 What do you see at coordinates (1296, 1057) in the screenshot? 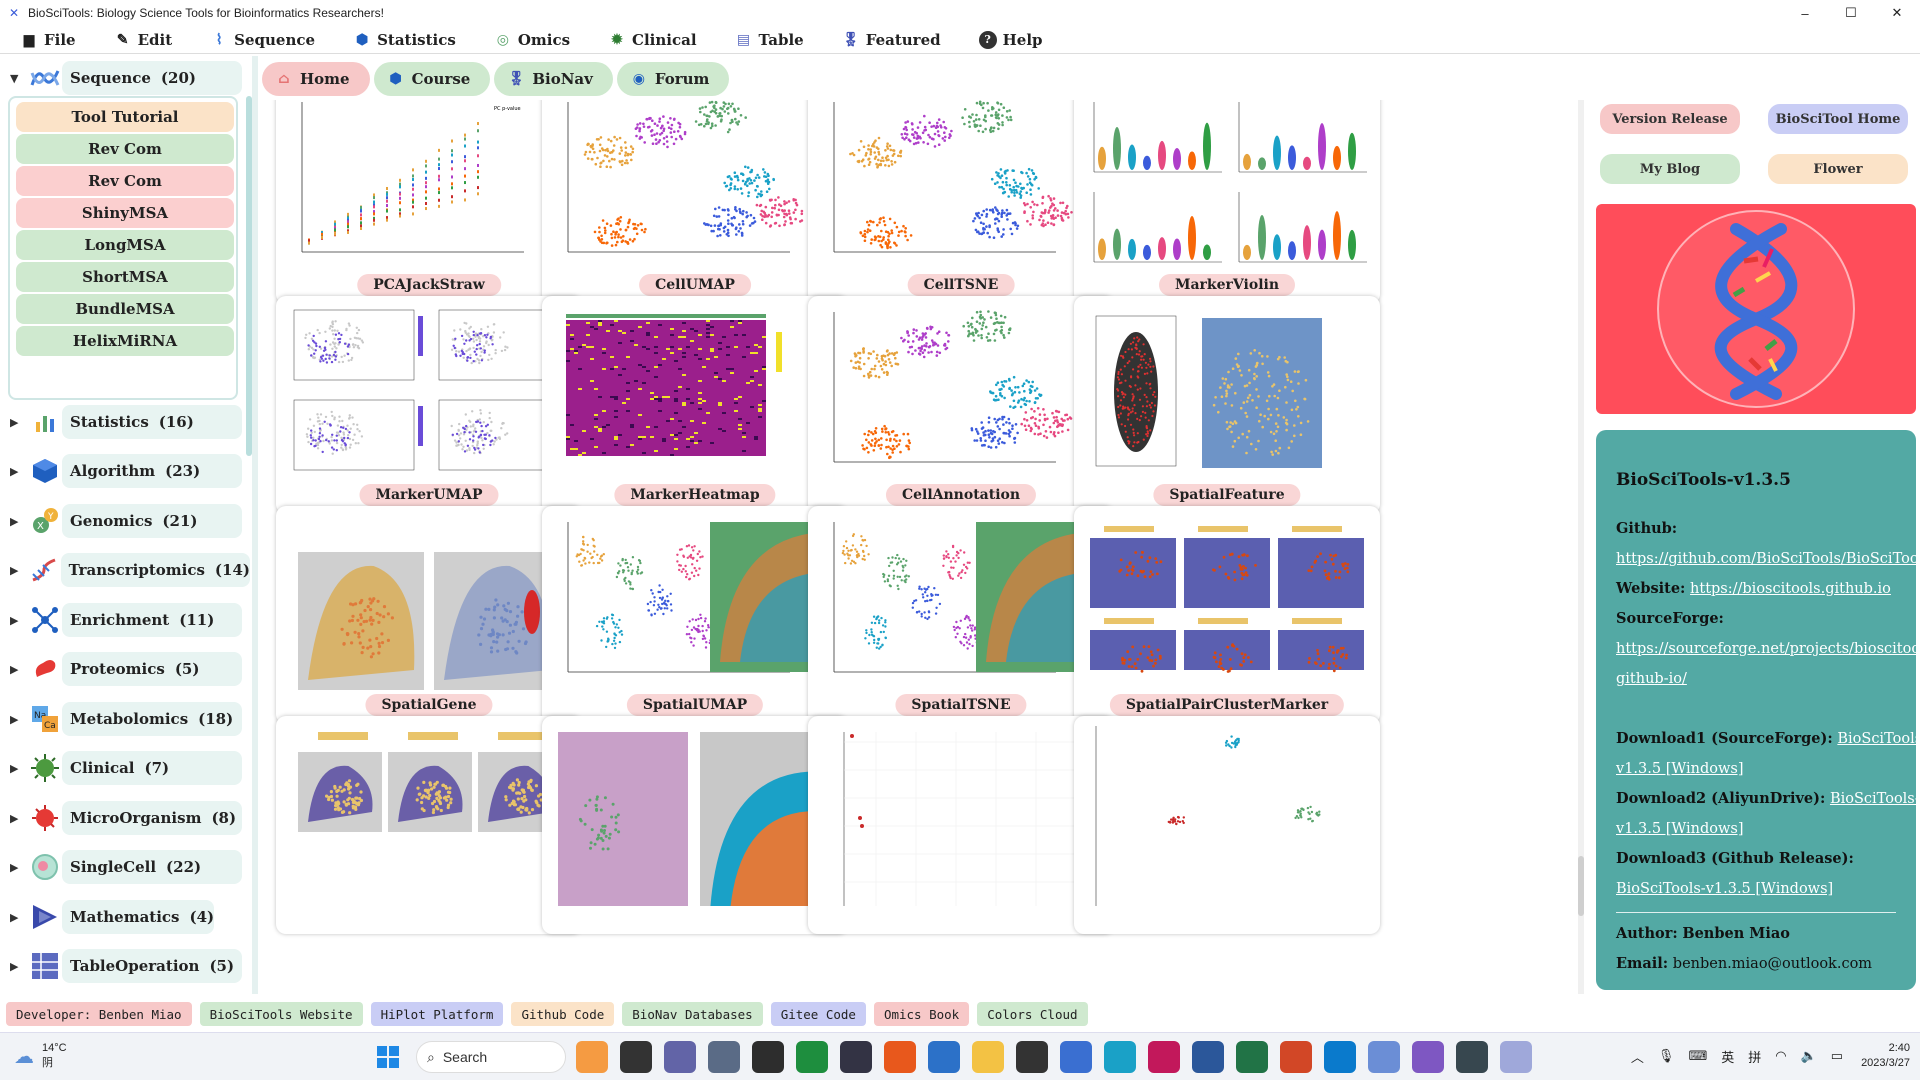
I see `powerpoint-icon` at bounding box center [1296, 1057].